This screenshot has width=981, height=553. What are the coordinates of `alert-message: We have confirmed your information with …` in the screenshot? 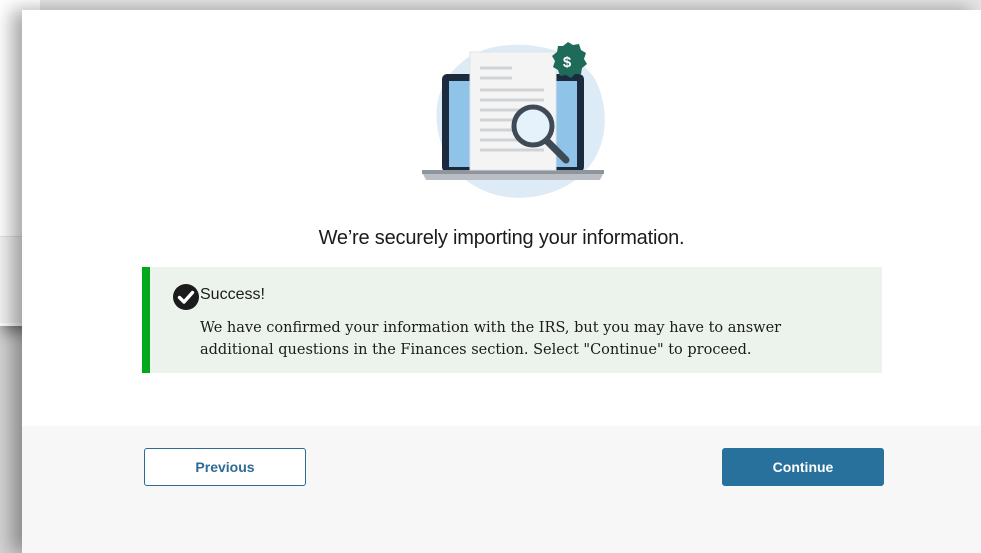 It's located at (491, 339).